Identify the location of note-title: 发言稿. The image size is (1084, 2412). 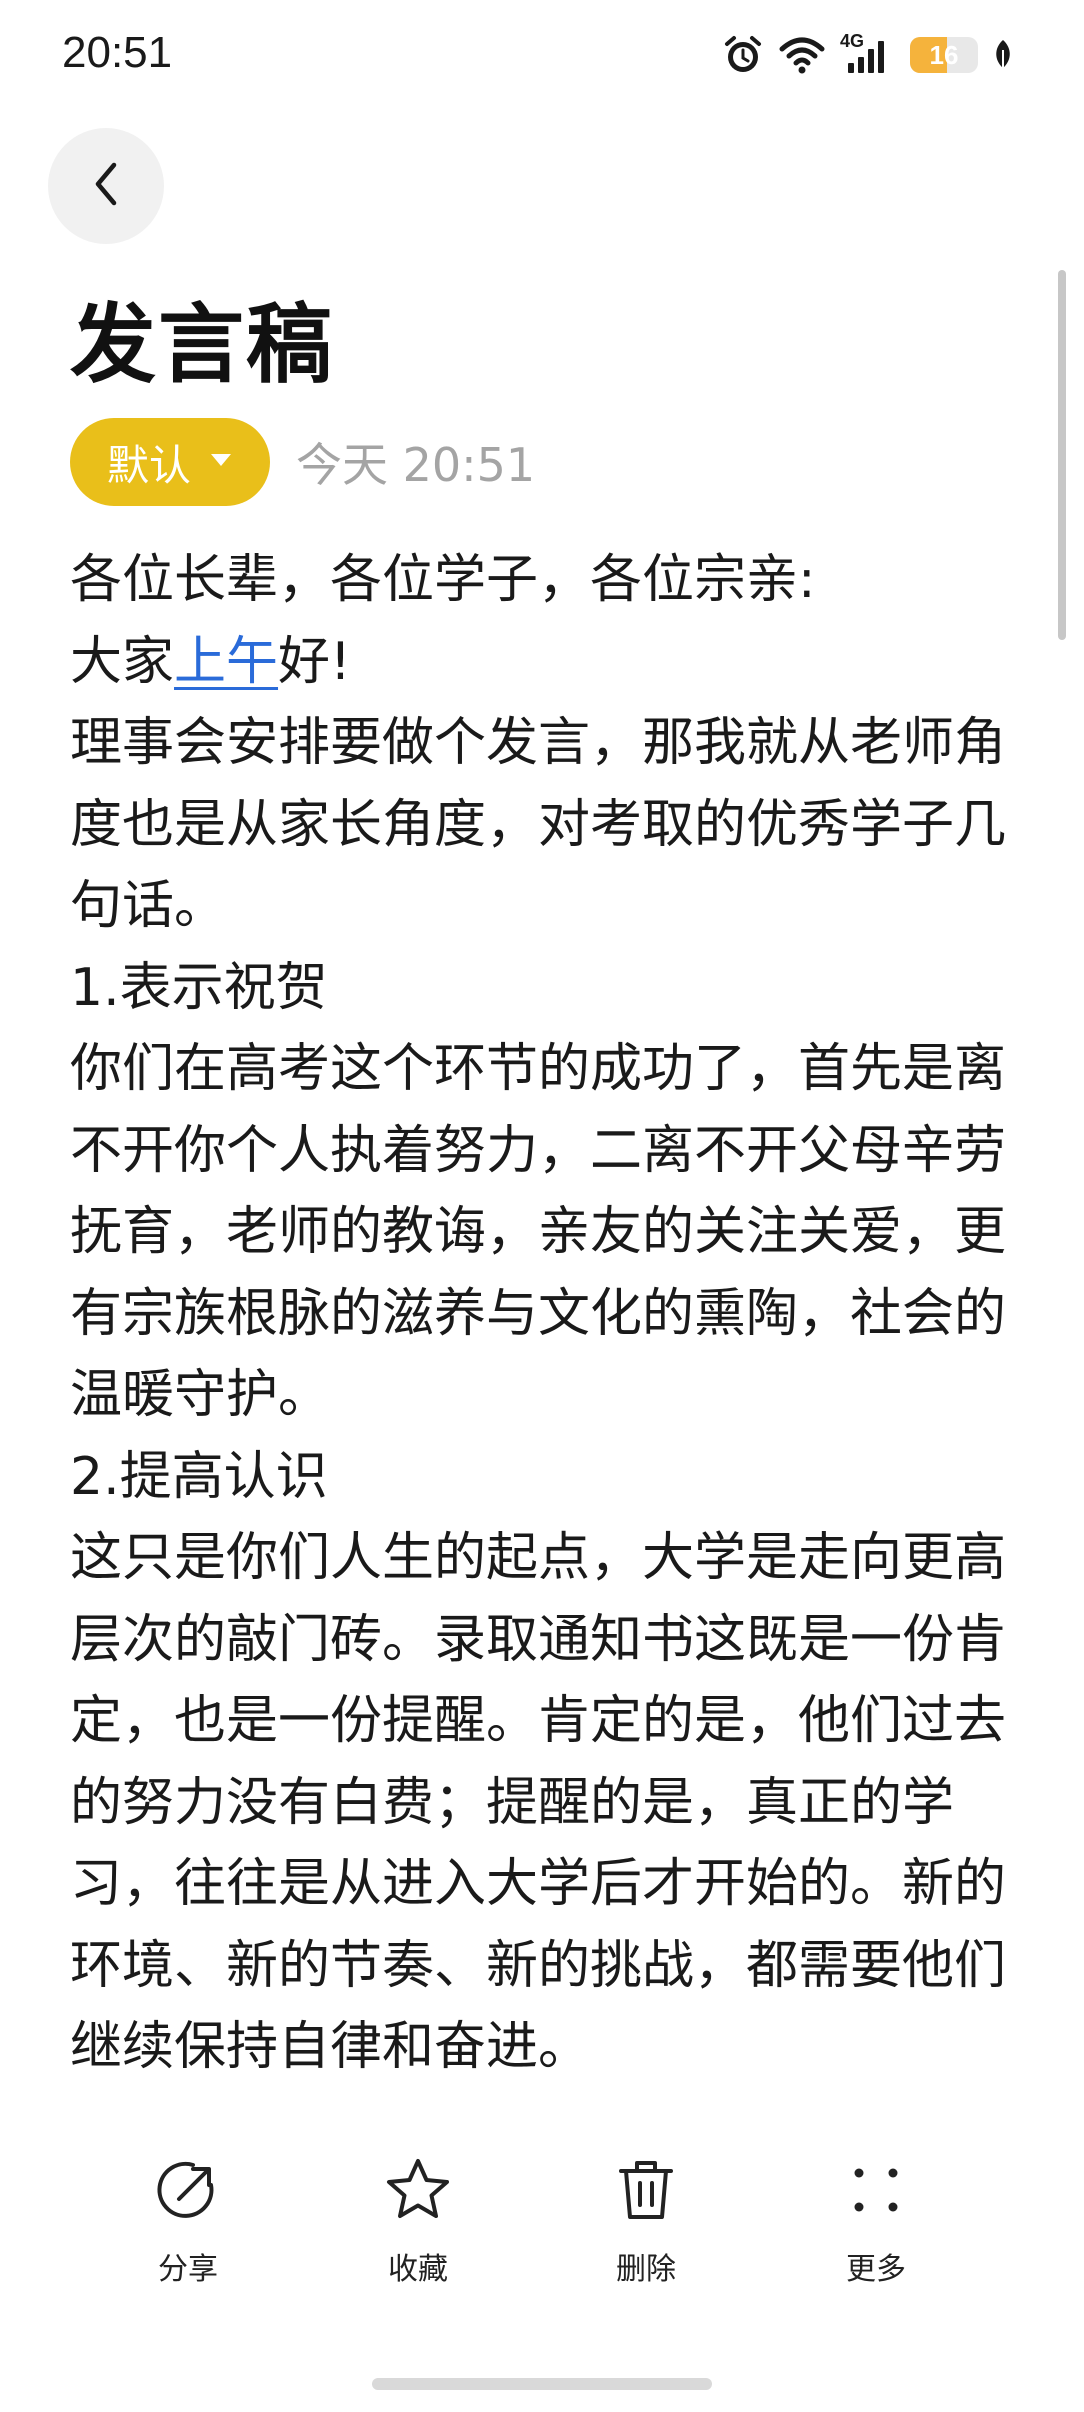
(202, 345).